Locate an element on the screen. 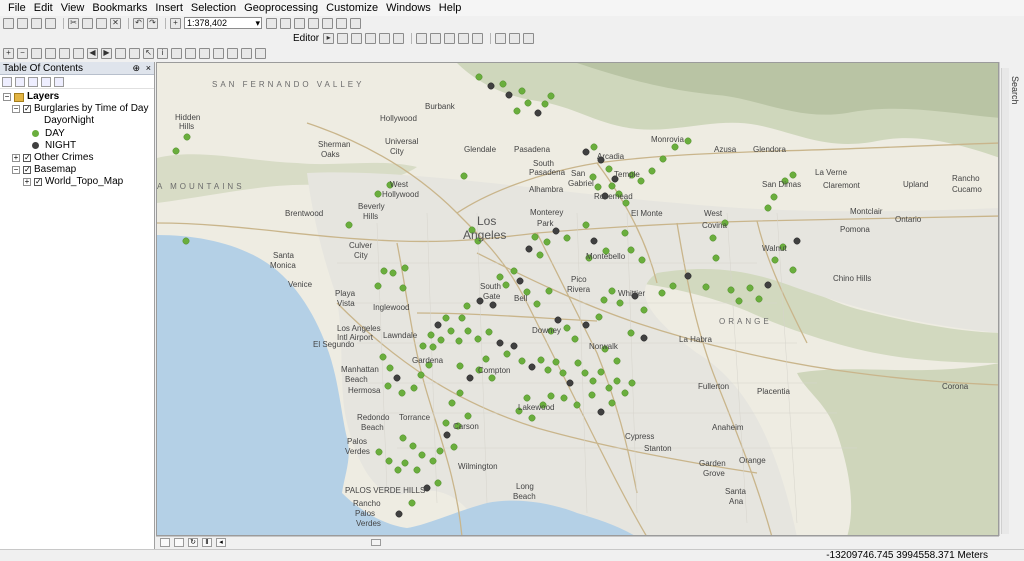 The width and height of the screenshot is (1024, 561). layer-basemap: − ✓ Basemap is located at coordinates (77, 170).